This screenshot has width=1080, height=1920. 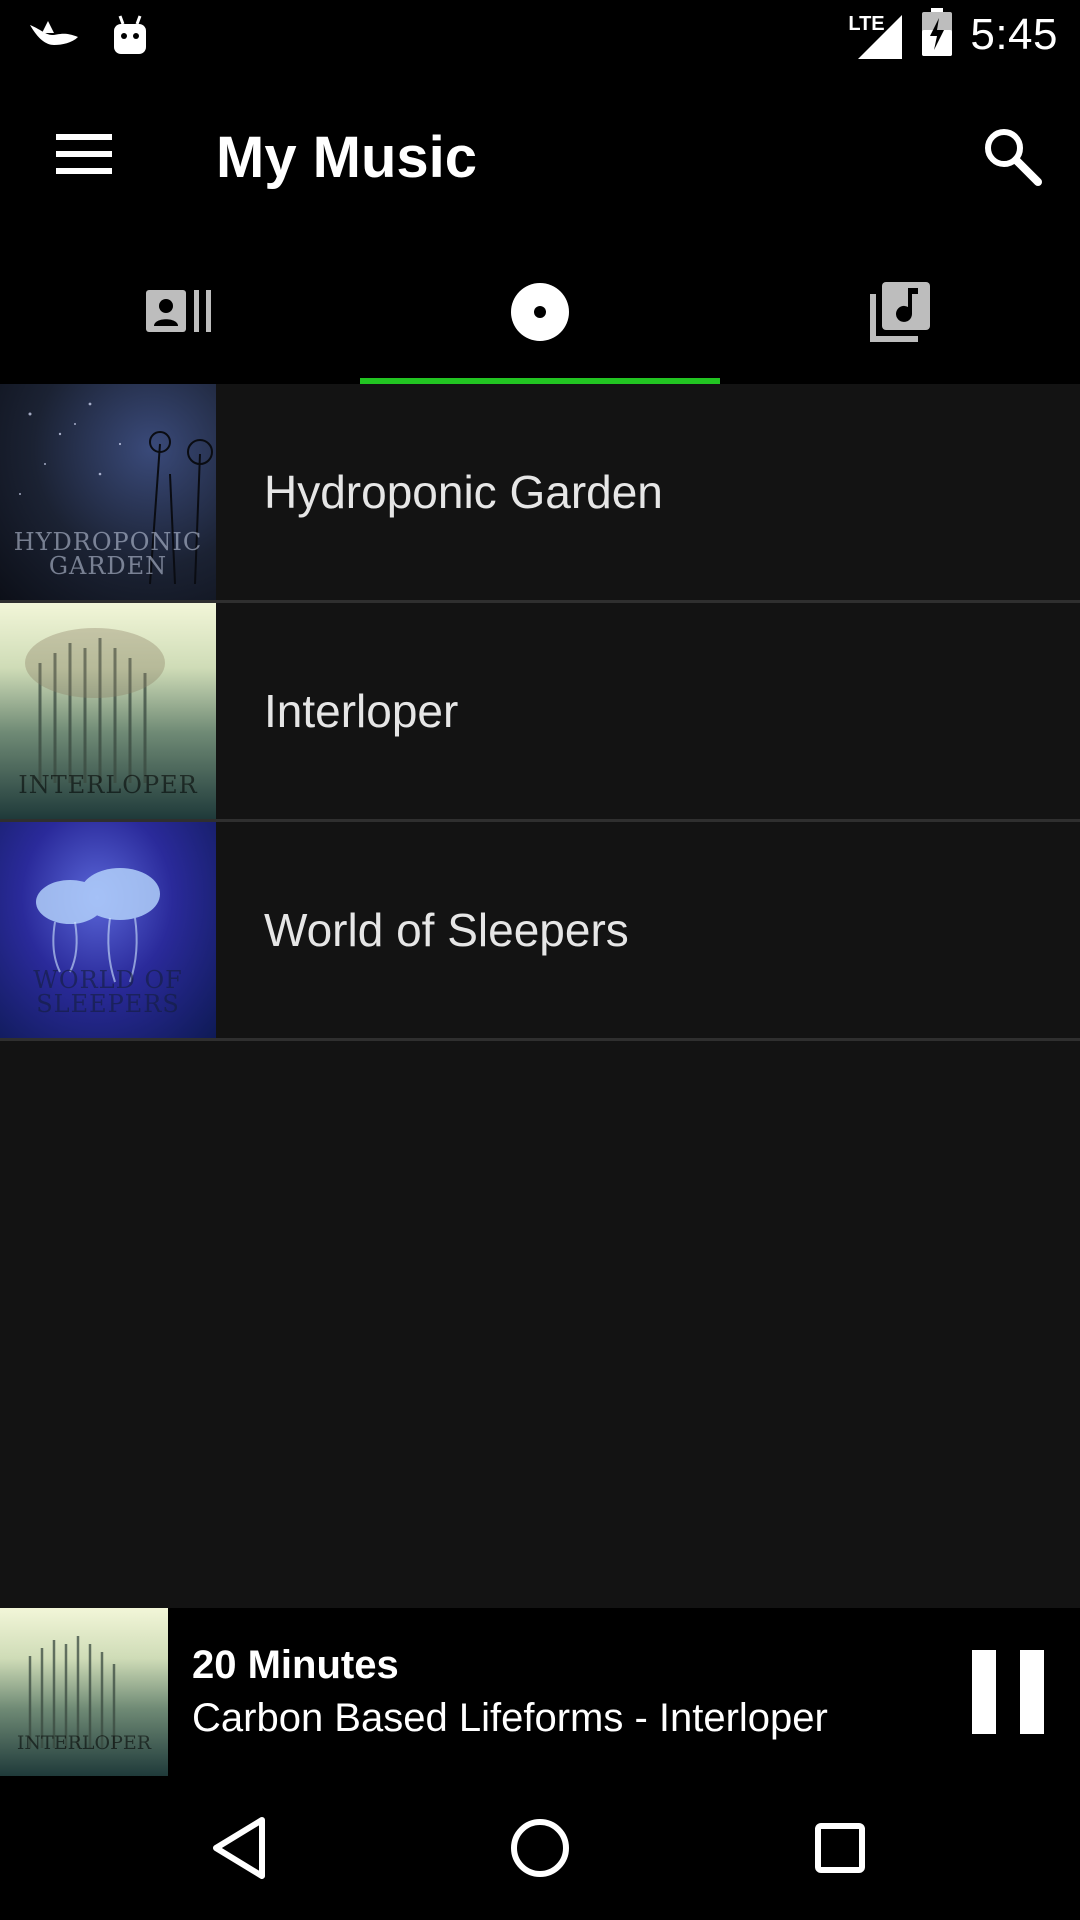 I want to click on album-art-text: HYDROPONIC GARDEN, so click(x=108, y=554).